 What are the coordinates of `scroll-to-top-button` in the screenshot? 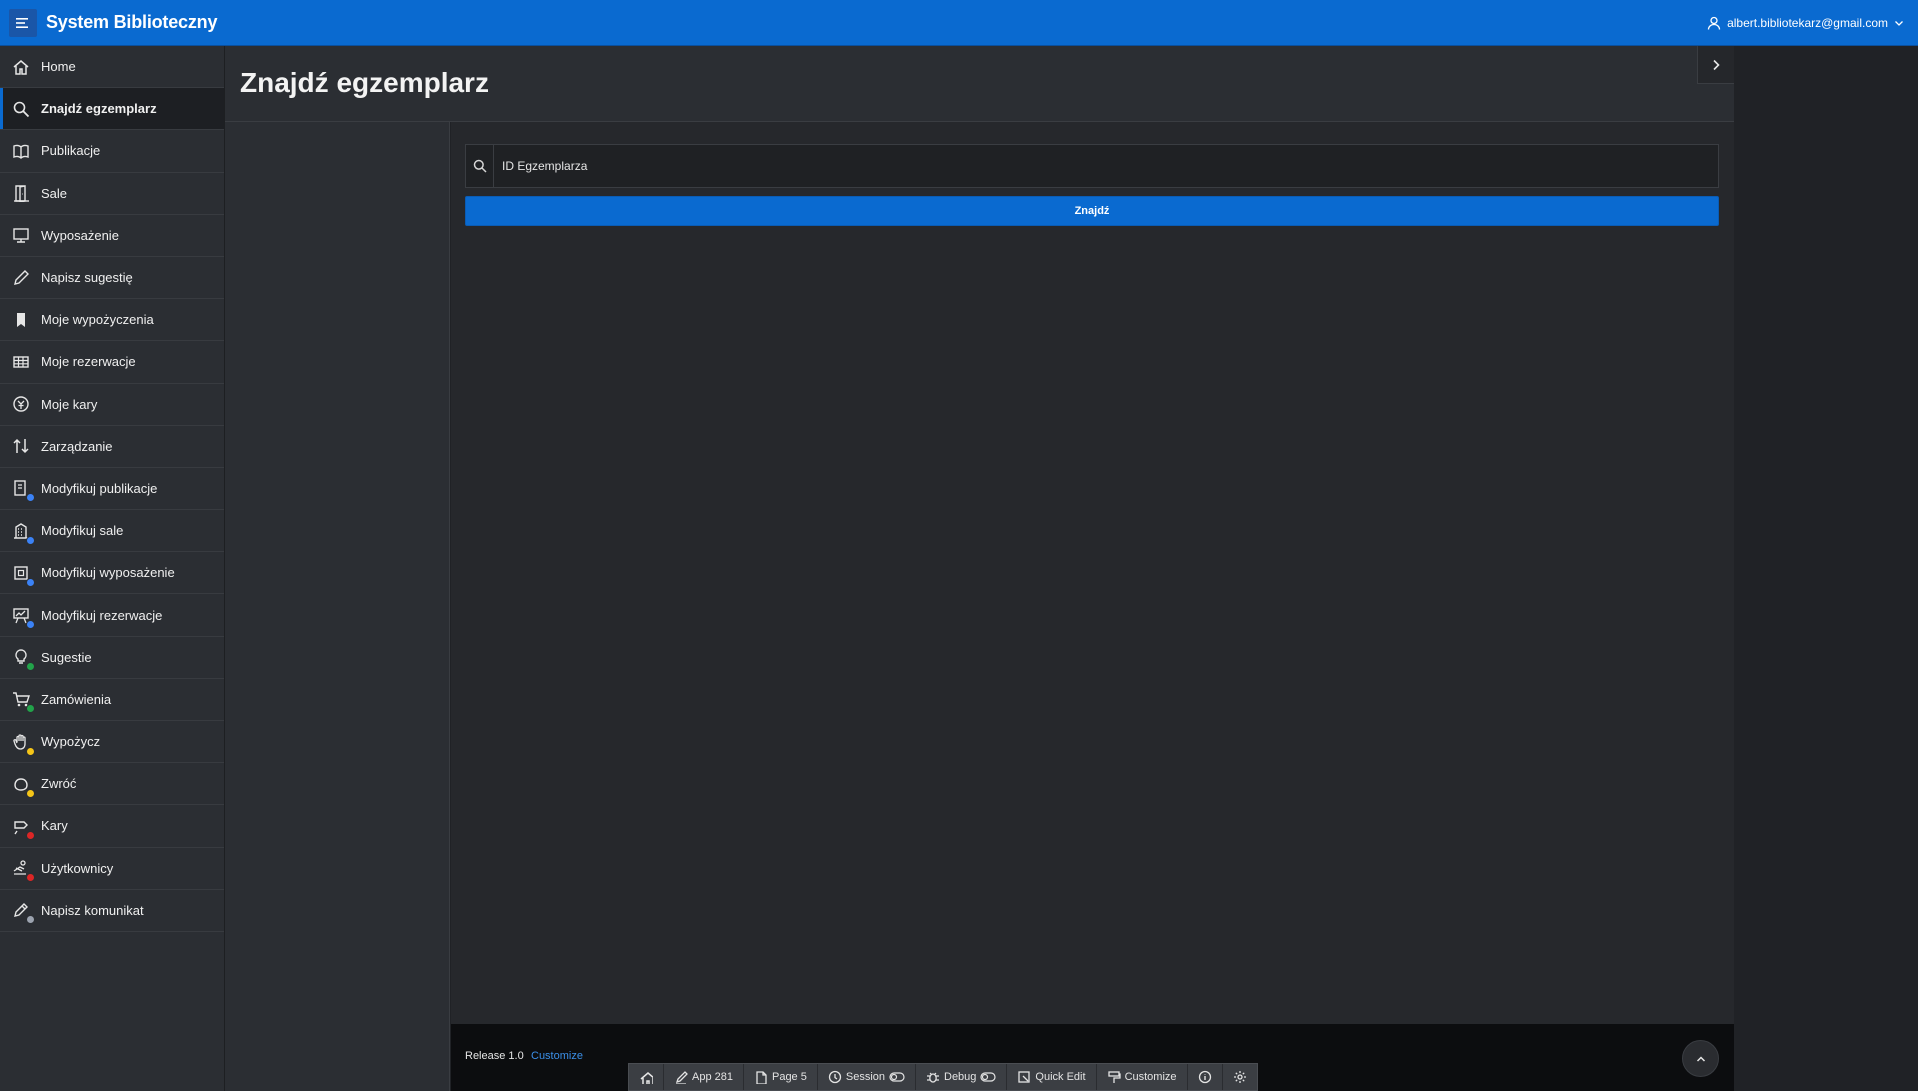 It's located at (1700, 1058).